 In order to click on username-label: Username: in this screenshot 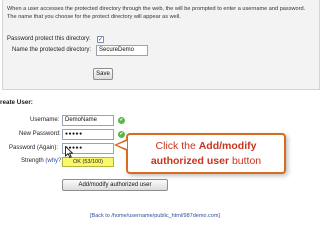, I will do `click(45, 120)`.